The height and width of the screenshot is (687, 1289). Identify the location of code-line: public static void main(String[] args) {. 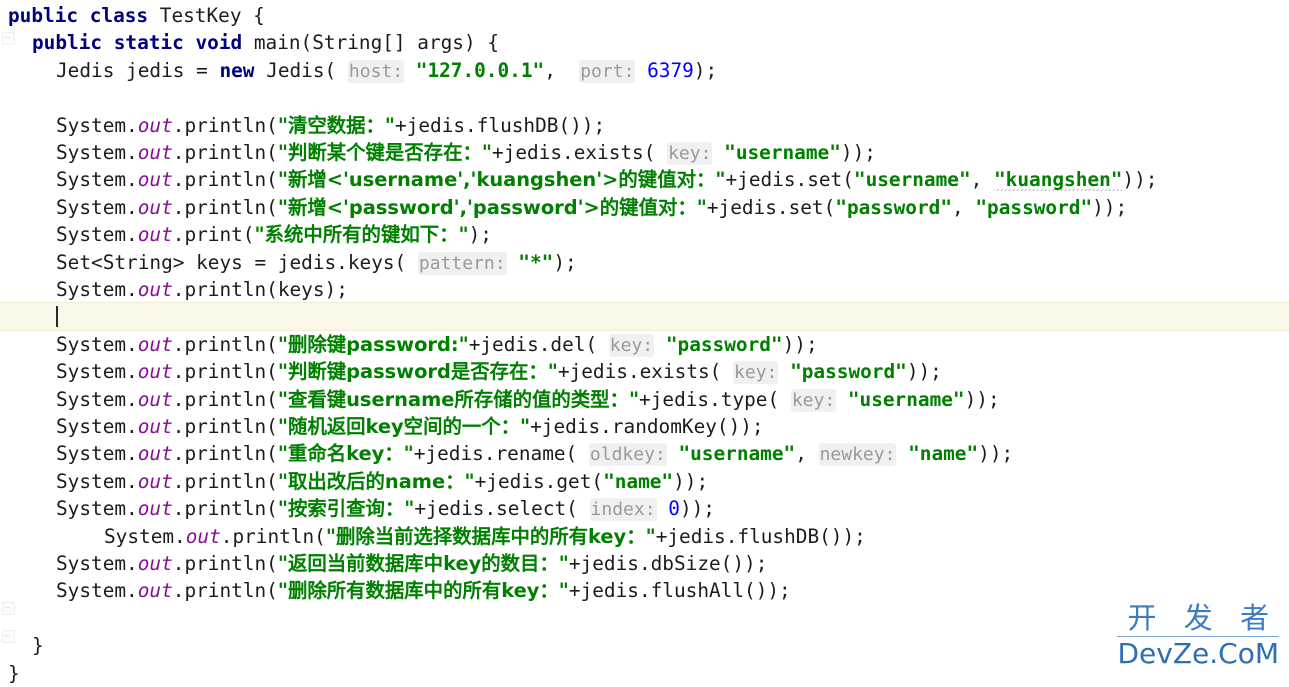
(644, 42).